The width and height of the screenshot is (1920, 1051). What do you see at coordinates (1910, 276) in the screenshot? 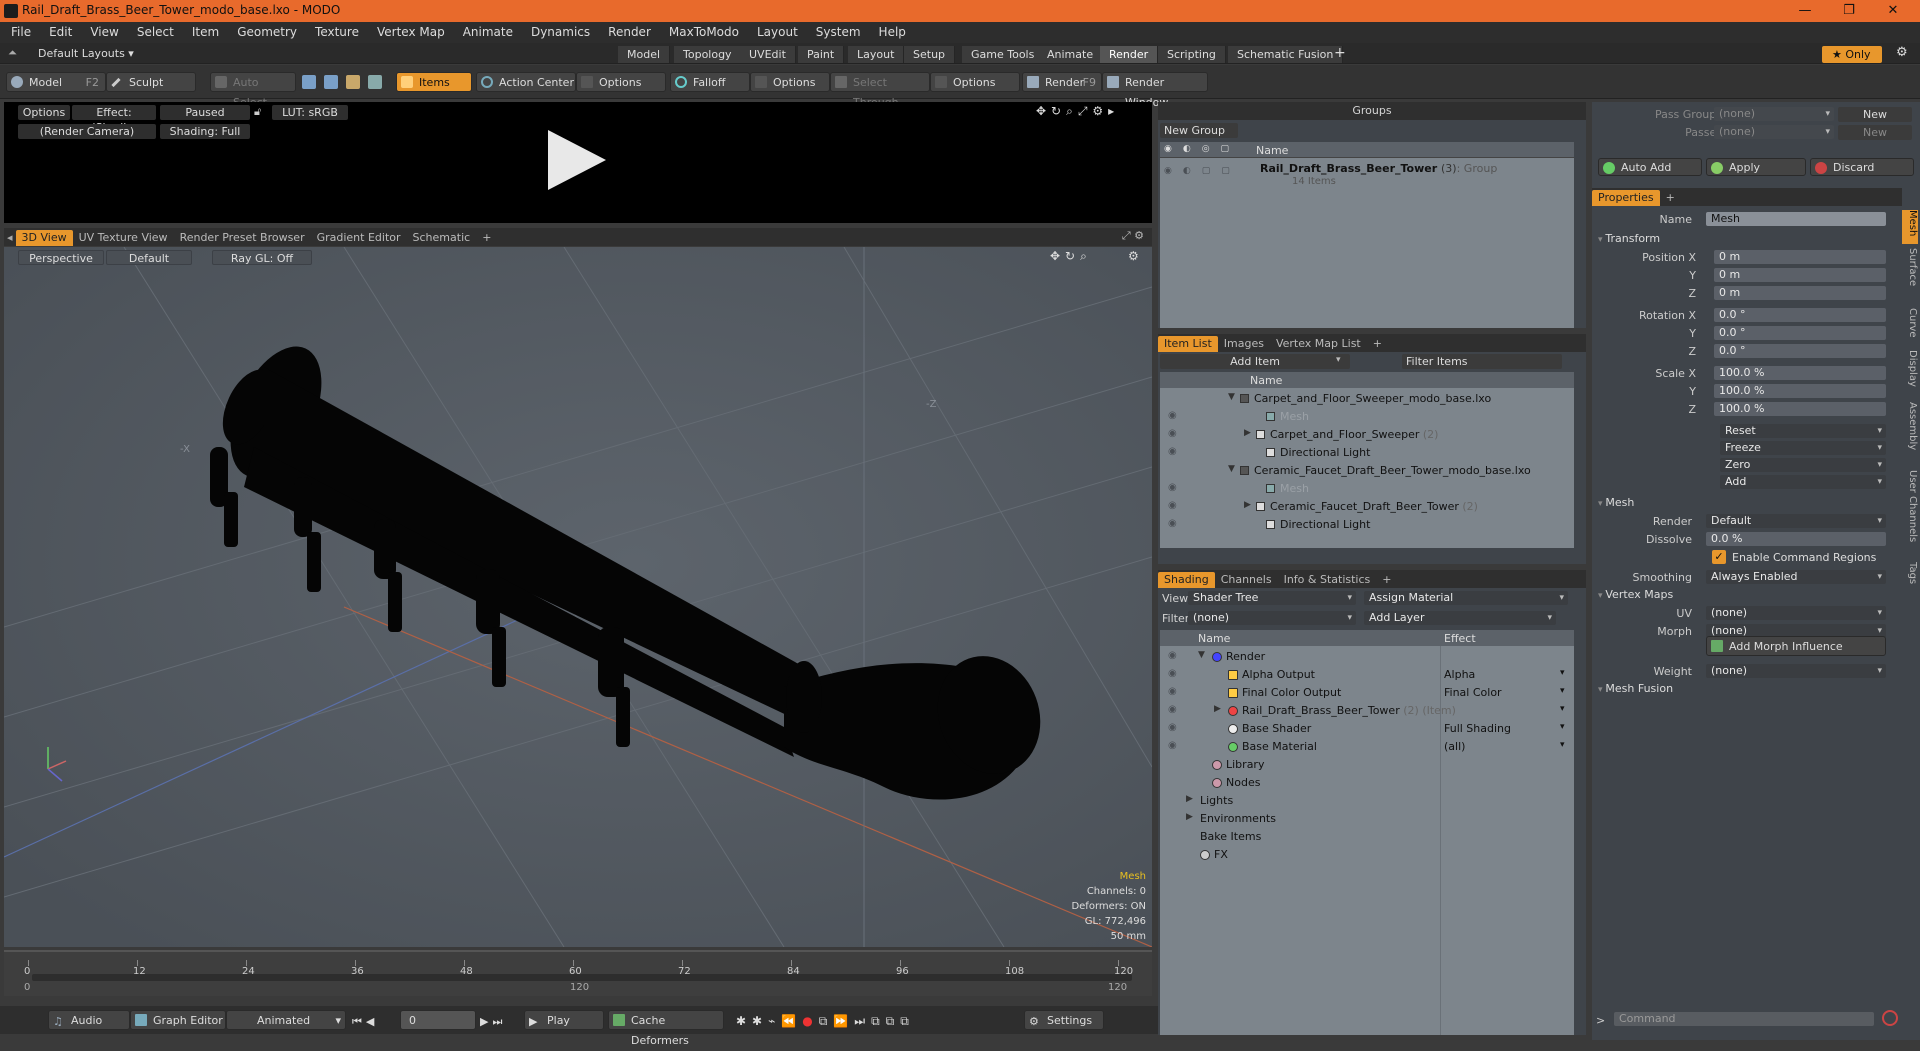
I see `side-tab-surface: Surface` at bounding box center [1910, 276].